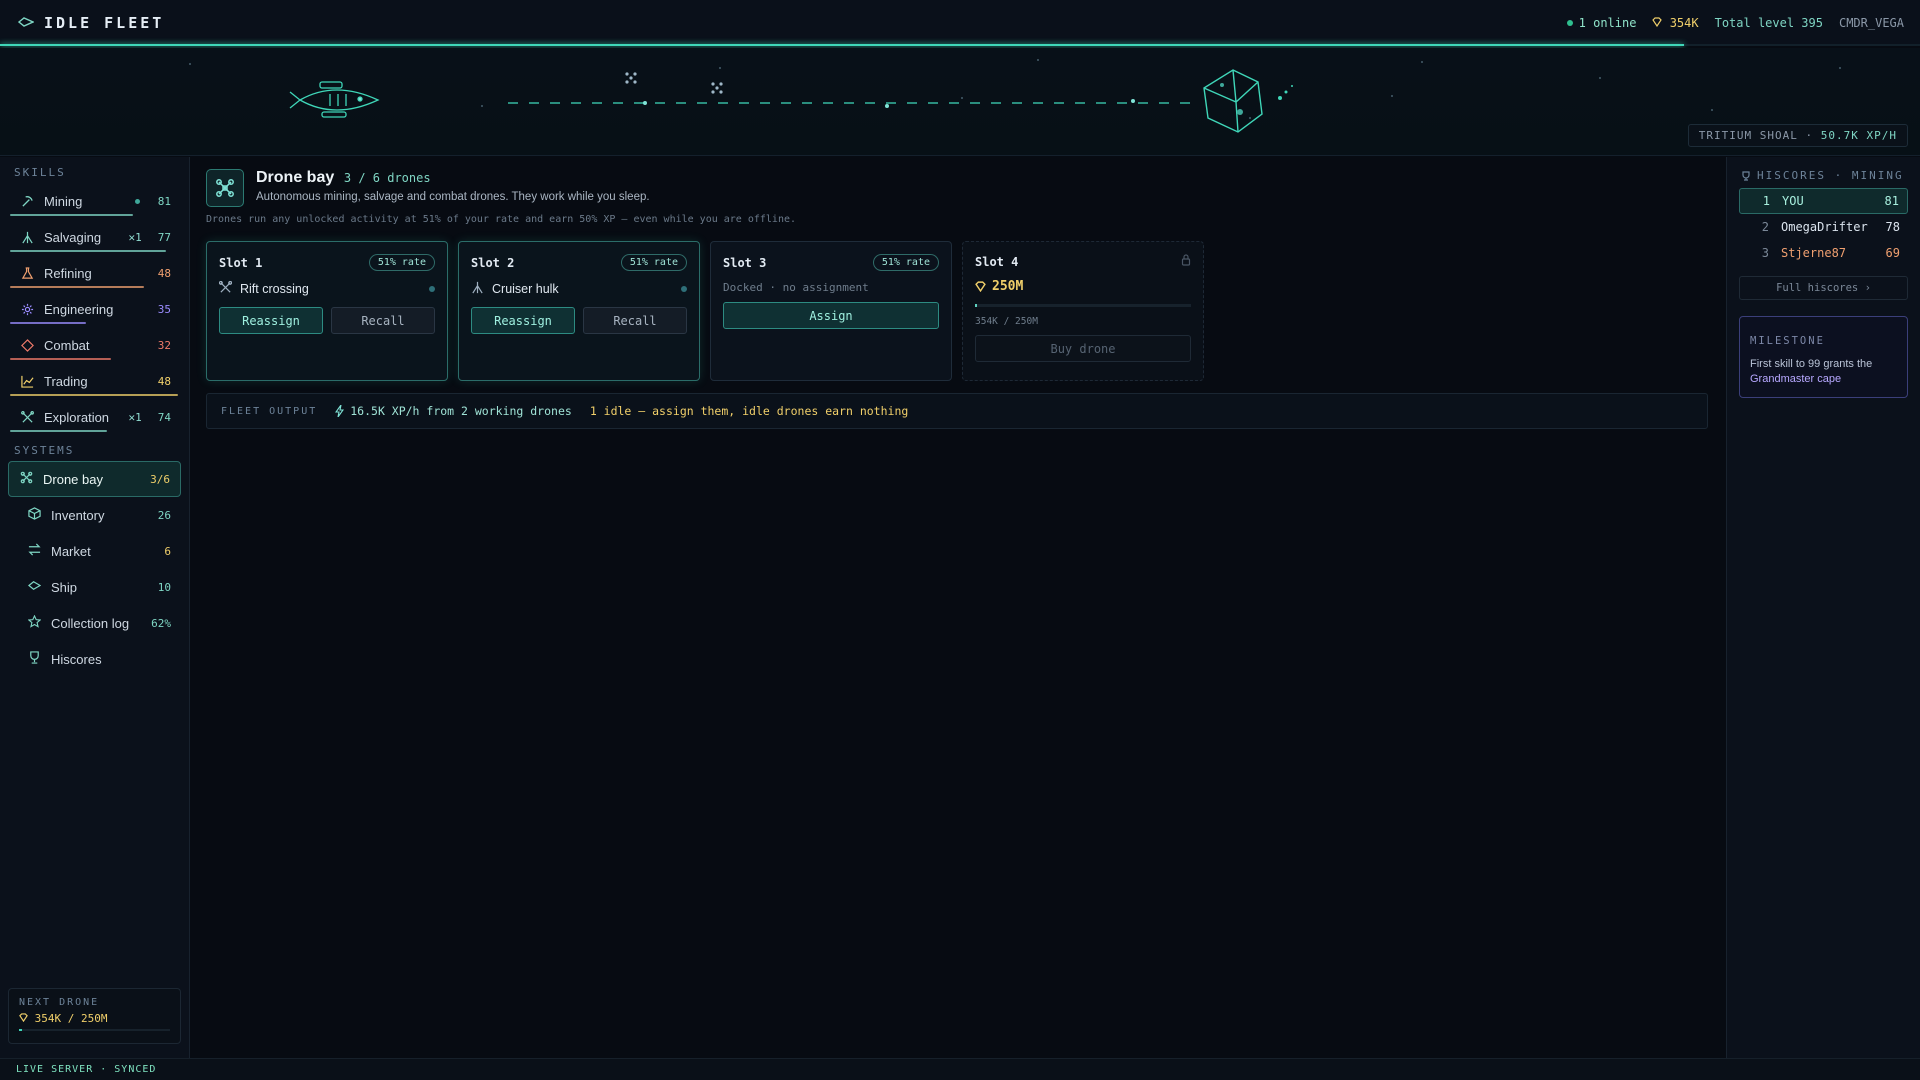 The image size is (1920, 1080). I want to click on nav-inventory: Inventory 26, so click(94, 515).